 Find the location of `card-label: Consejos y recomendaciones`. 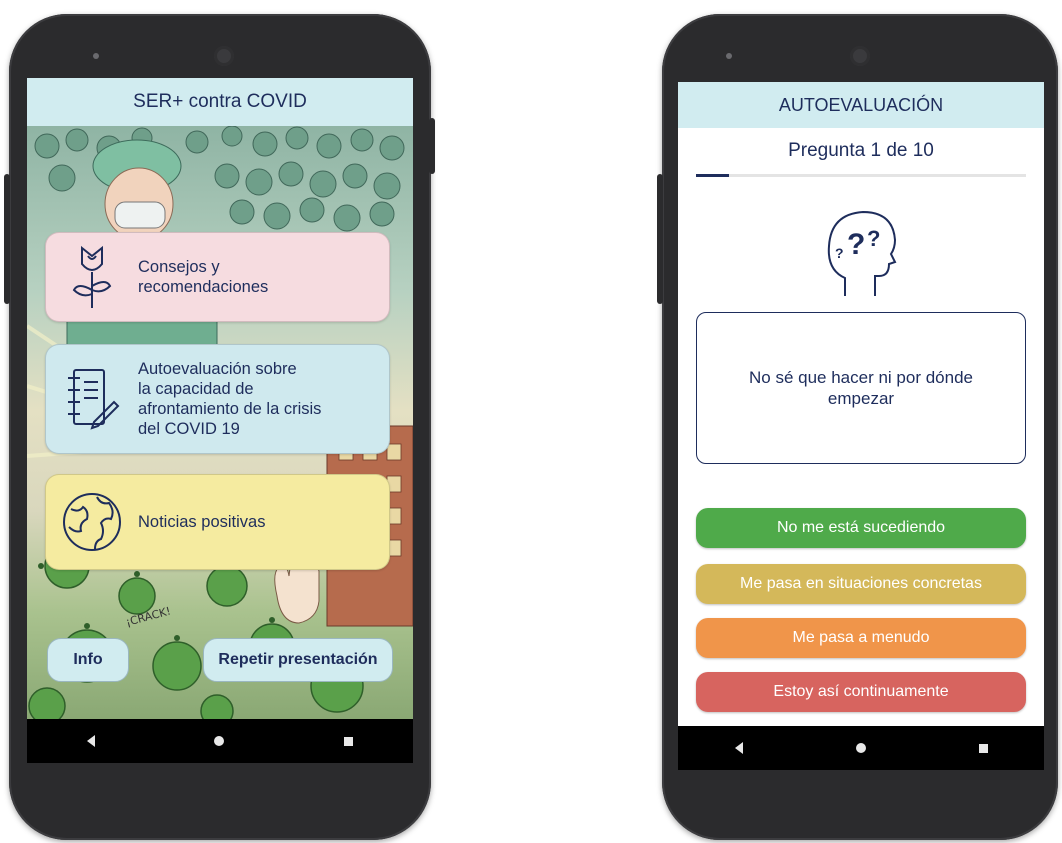

card-label: Consejos y recomendaciones is located at coordinates (203, 277).